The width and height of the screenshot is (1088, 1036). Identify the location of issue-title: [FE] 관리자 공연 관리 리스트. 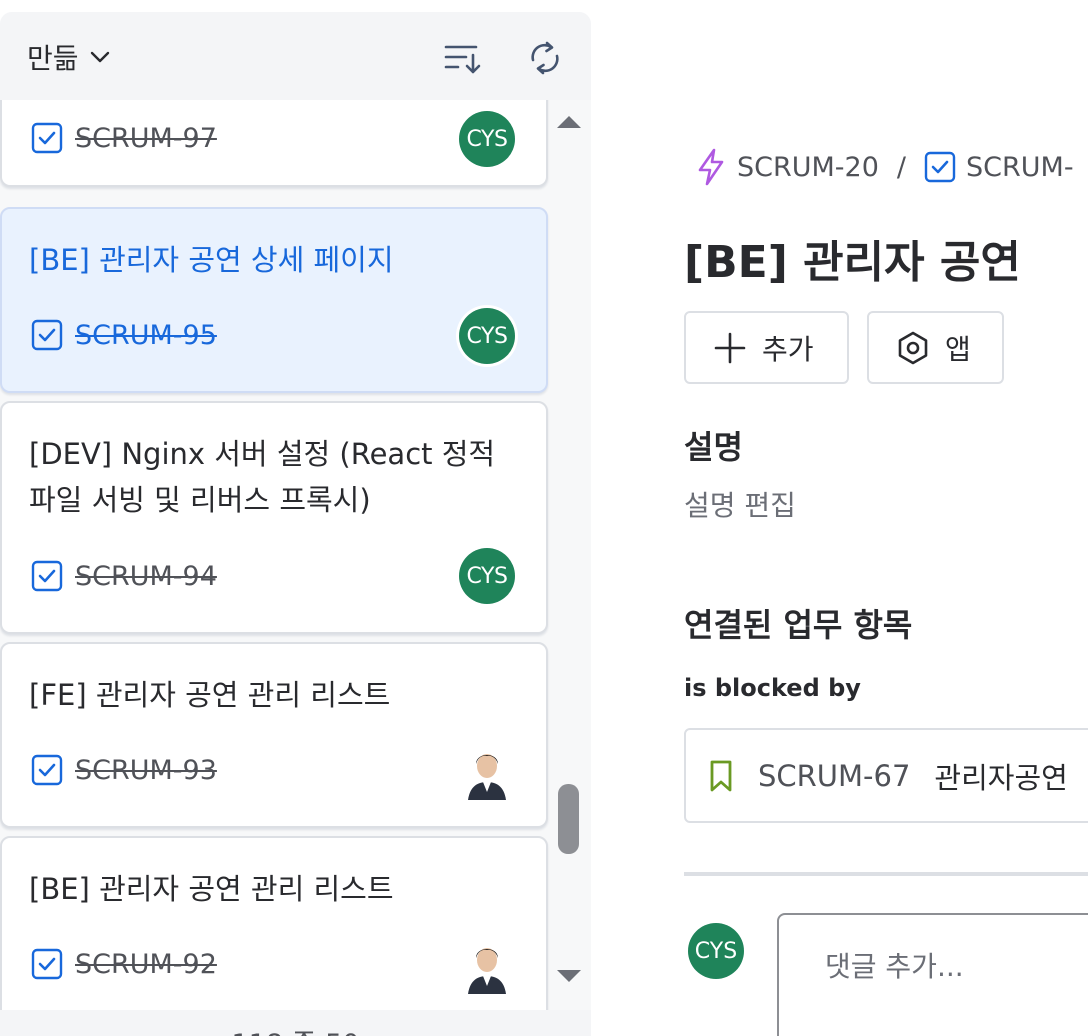
(210, 695).